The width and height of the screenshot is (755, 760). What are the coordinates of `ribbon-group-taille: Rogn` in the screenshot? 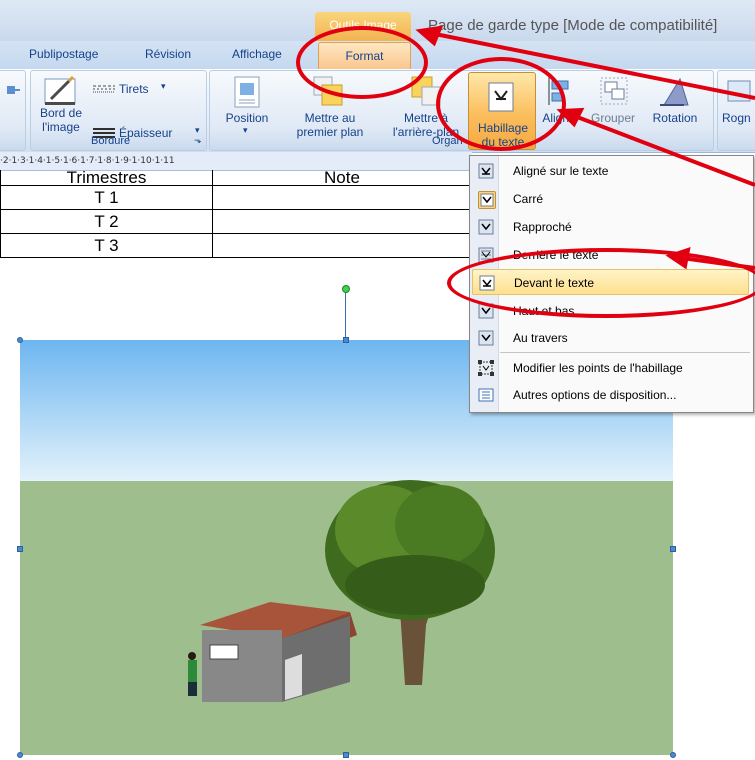 It's located at (736, 110).